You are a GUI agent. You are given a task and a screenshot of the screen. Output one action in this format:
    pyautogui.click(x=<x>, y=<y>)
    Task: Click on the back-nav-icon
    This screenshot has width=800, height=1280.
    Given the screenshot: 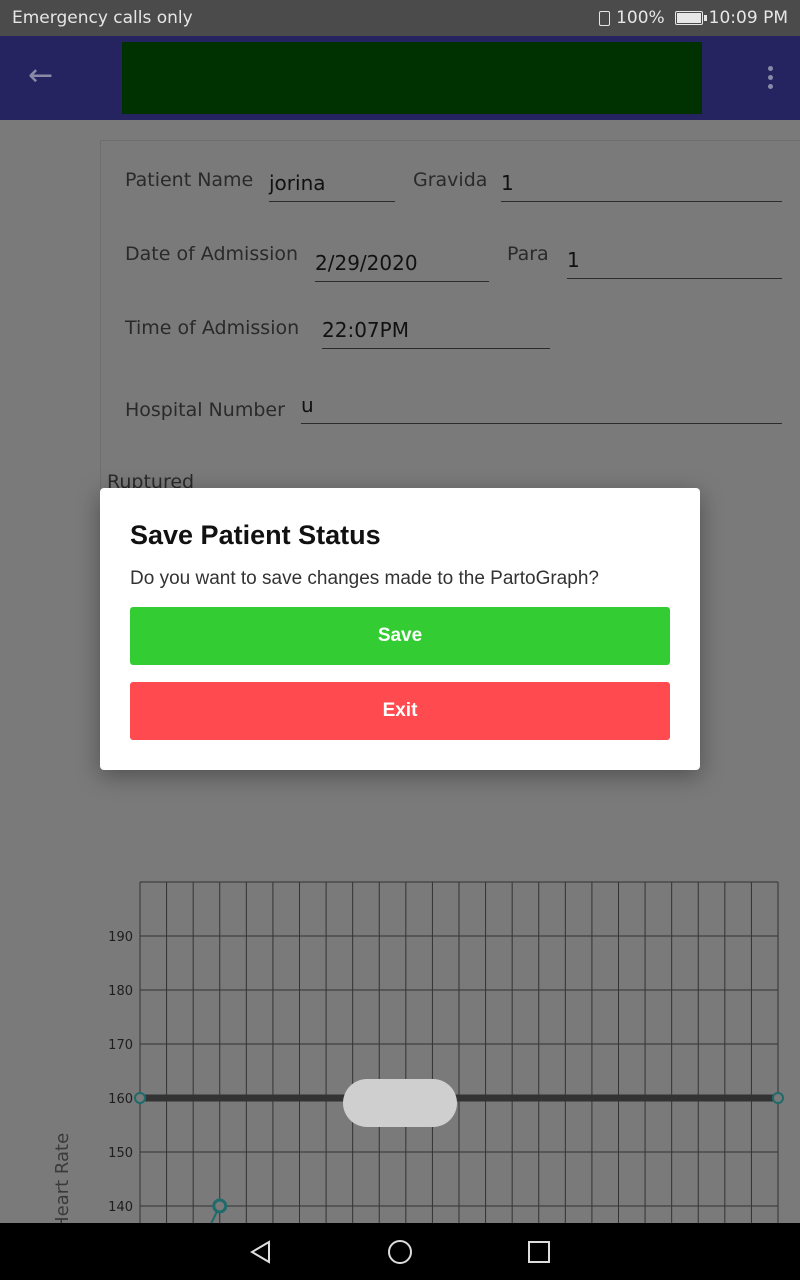 What is the action you would take?
    pyautogui.click(x=262, y=1252)
    